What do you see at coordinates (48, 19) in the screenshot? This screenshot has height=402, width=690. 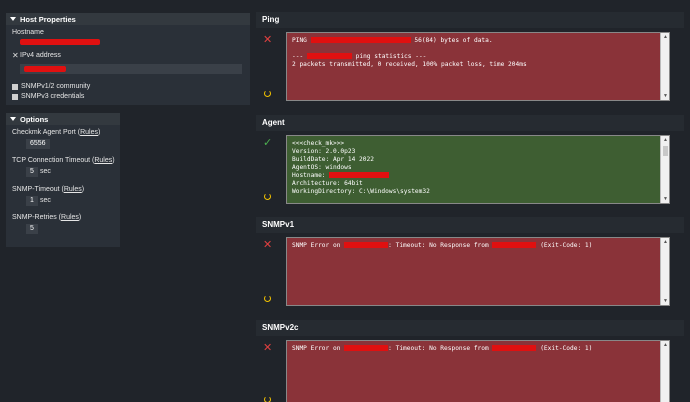 I see `host-properties-title: Host Properties` at bounding box center [48, 19].